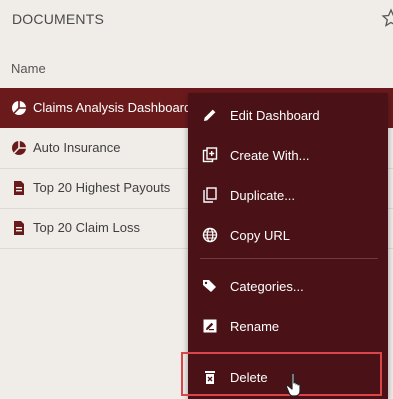 This screenshot has width=393, height=399. Describe the element at coordinates (86, 227) in the screenshot. I see `list-item-label: Top 20 Claim Loss` at that location.